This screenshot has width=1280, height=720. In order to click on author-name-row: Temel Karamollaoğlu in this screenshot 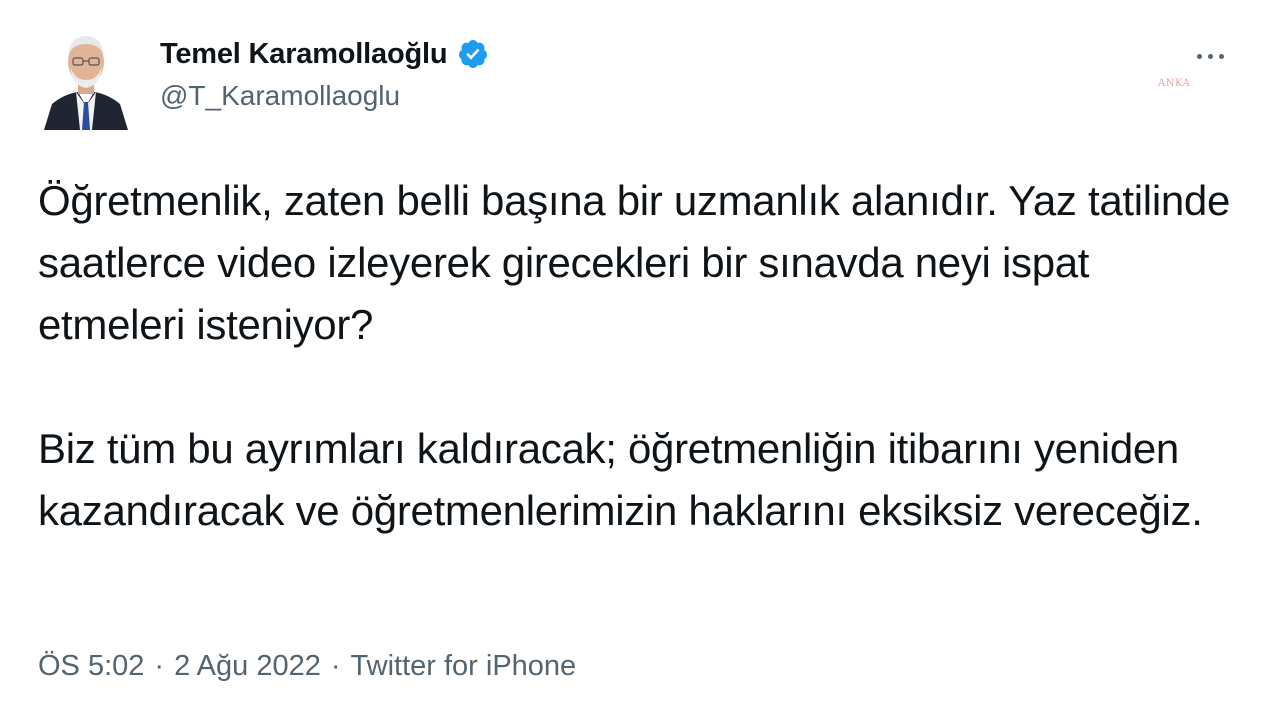, I will do `click(324, 54)`.